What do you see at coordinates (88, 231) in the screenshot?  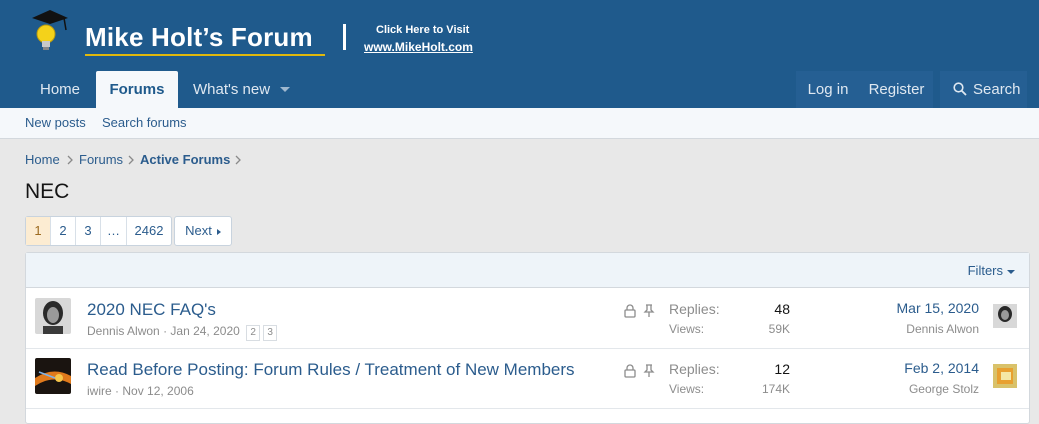 I see `page-button-3: 3` at bounding box center [88, 231].